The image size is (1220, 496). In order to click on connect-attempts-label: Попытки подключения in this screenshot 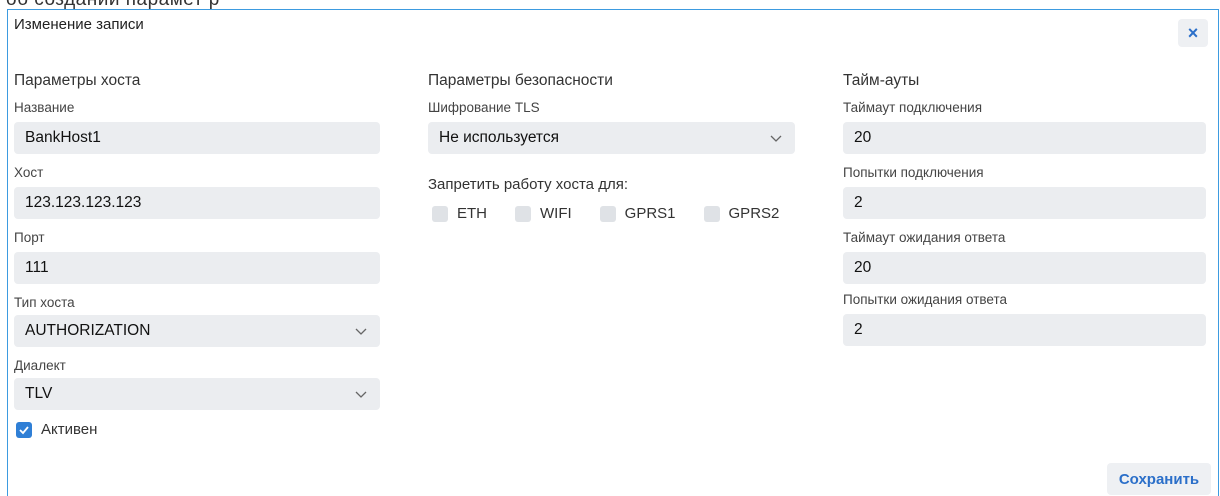, I will do `click(913, 172)`.